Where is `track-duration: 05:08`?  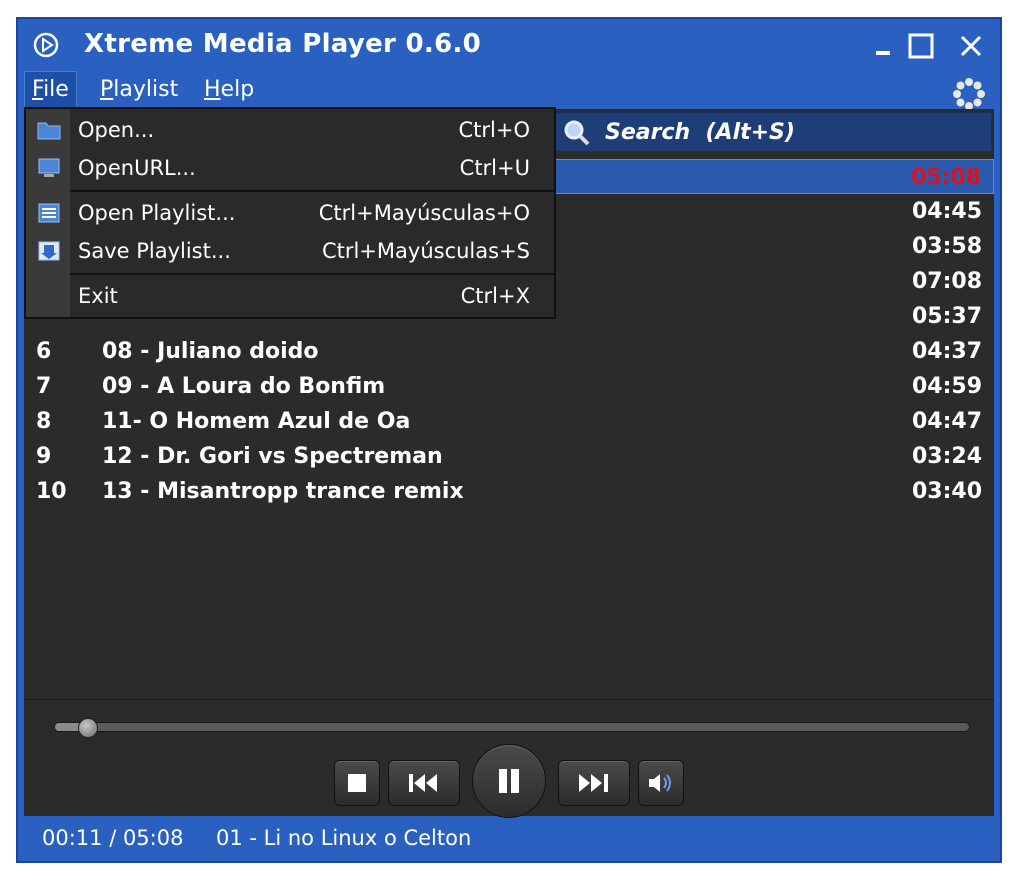
track-duration: 05:08 is located at coordinates (945, 177).